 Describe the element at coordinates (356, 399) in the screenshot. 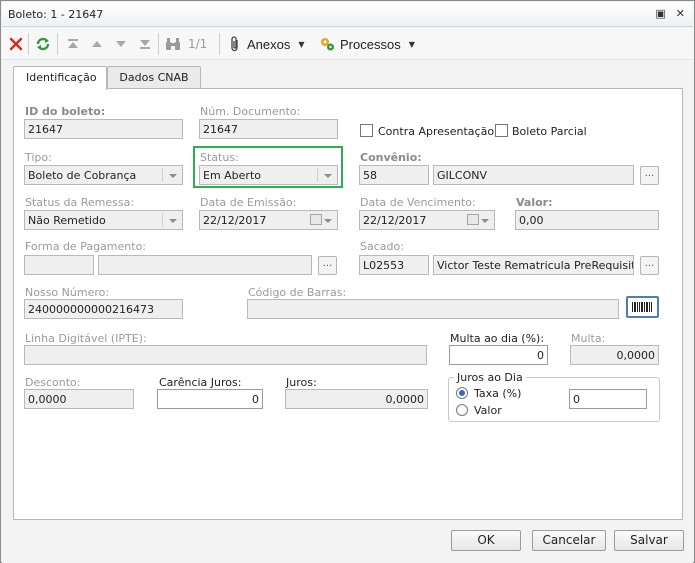

I see `juros-field: 0,0000` at that location.